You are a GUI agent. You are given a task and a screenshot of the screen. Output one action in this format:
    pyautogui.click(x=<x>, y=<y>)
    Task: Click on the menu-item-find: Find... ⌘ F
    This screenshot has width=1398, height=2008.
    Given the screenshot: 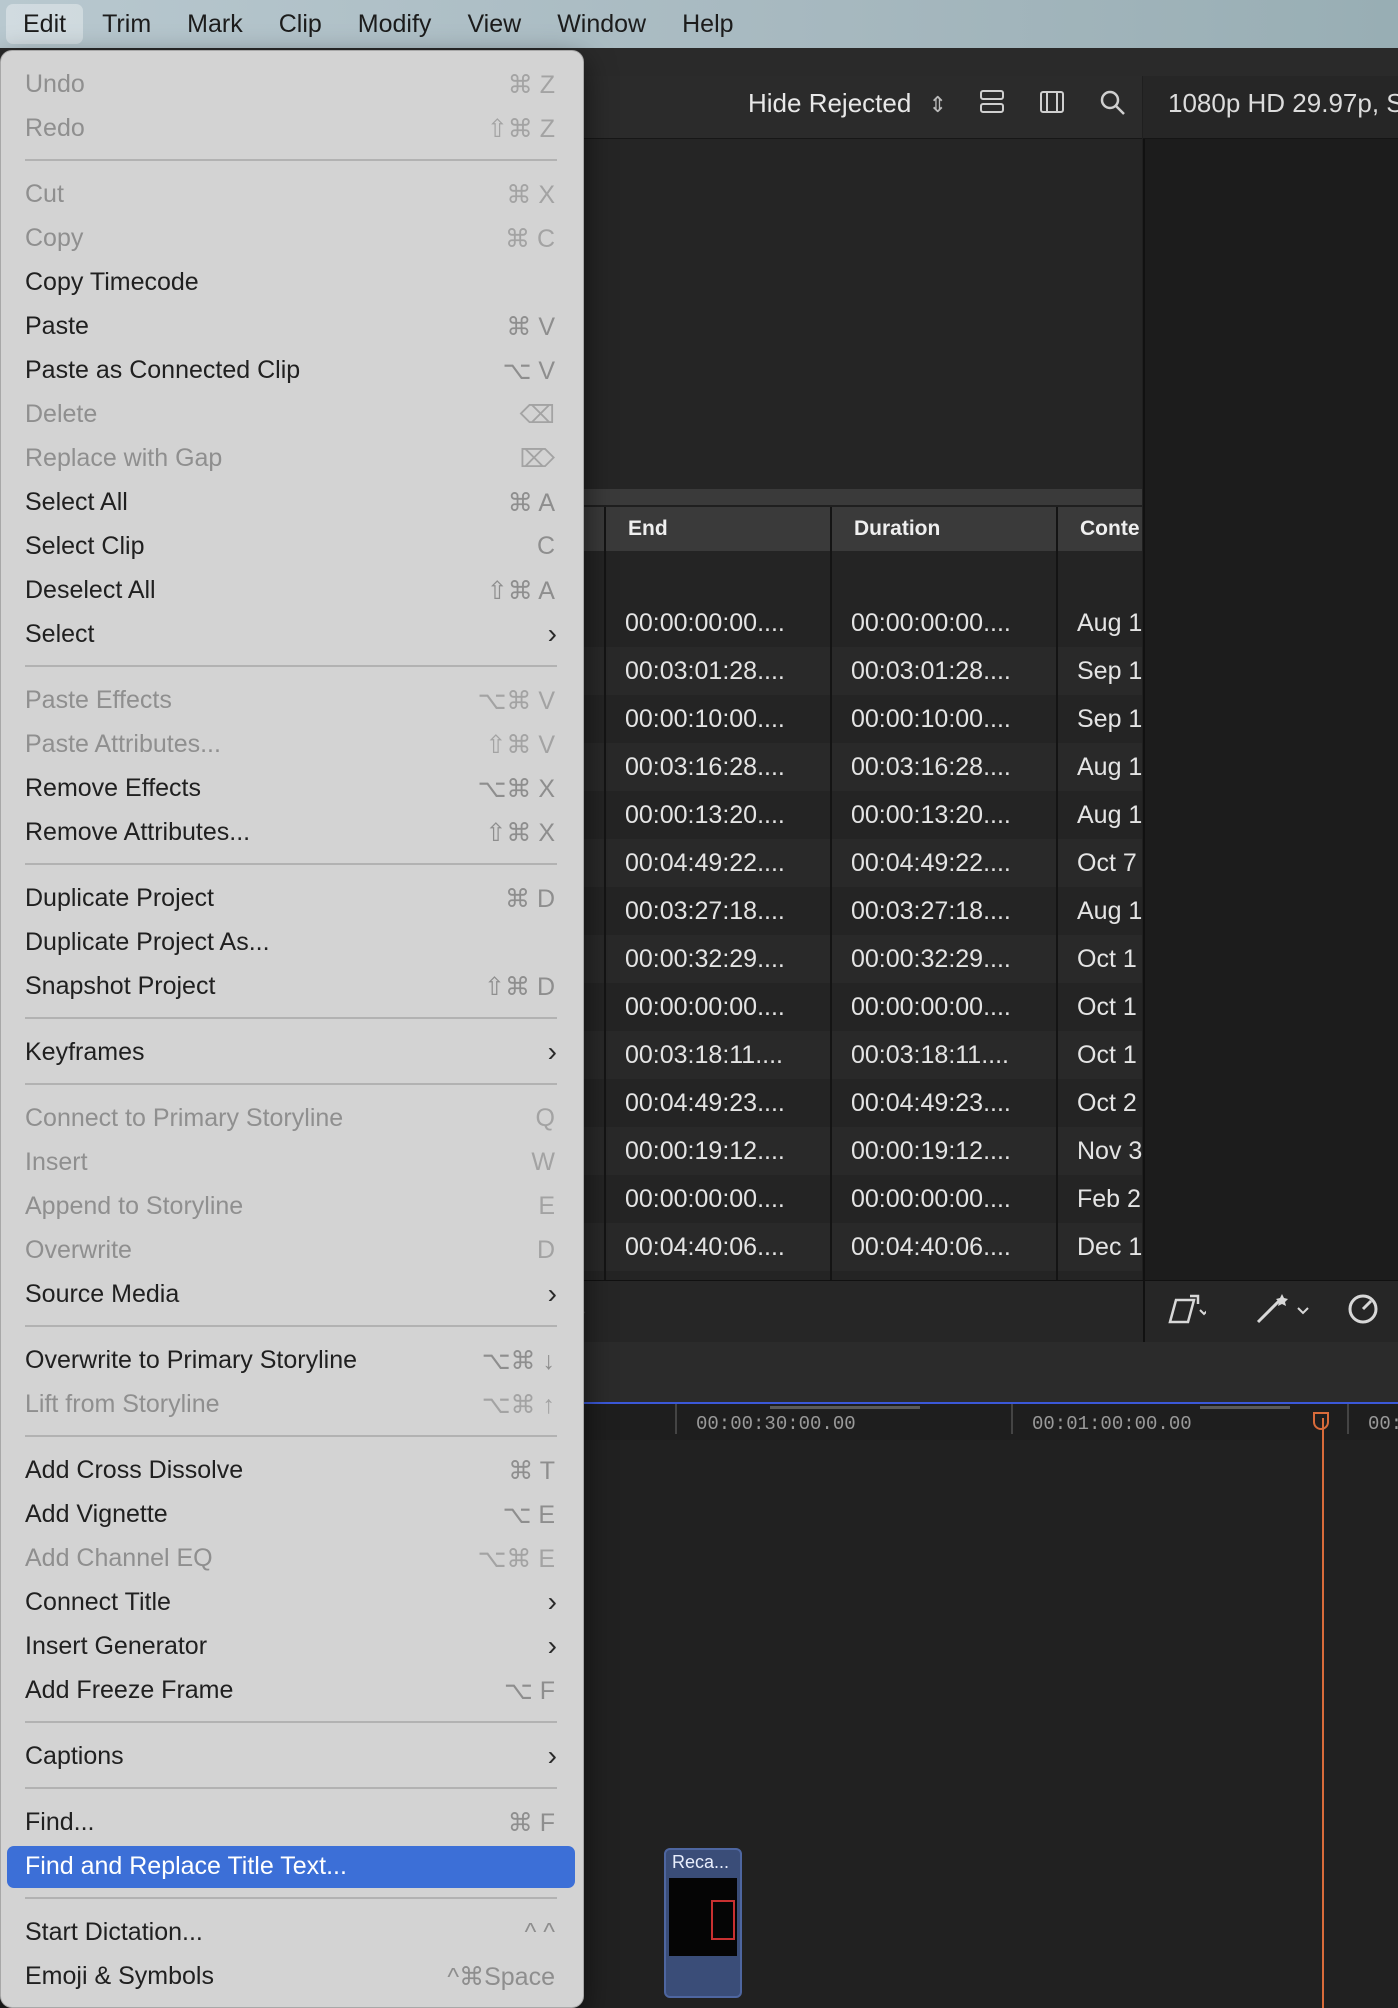 What is the action you would take?
    pyautogui.click(x=291, y=1823)
    